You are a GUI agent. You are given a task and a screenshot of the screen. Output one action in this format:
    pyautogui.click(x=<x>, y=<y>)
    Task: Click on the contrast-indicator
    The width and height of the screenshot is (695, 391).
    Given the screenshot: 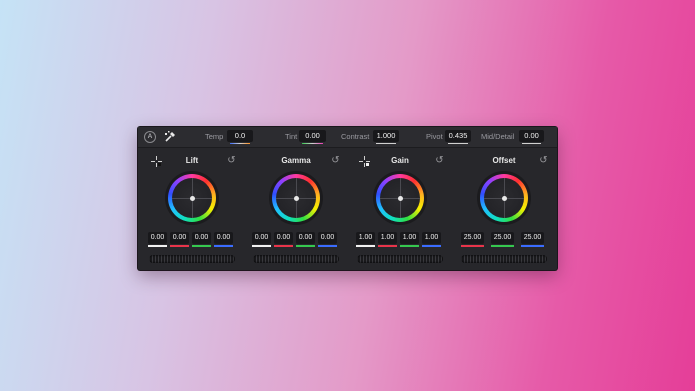 What is the action you would take?
    pyautogui.click(x=386, y=143)
    